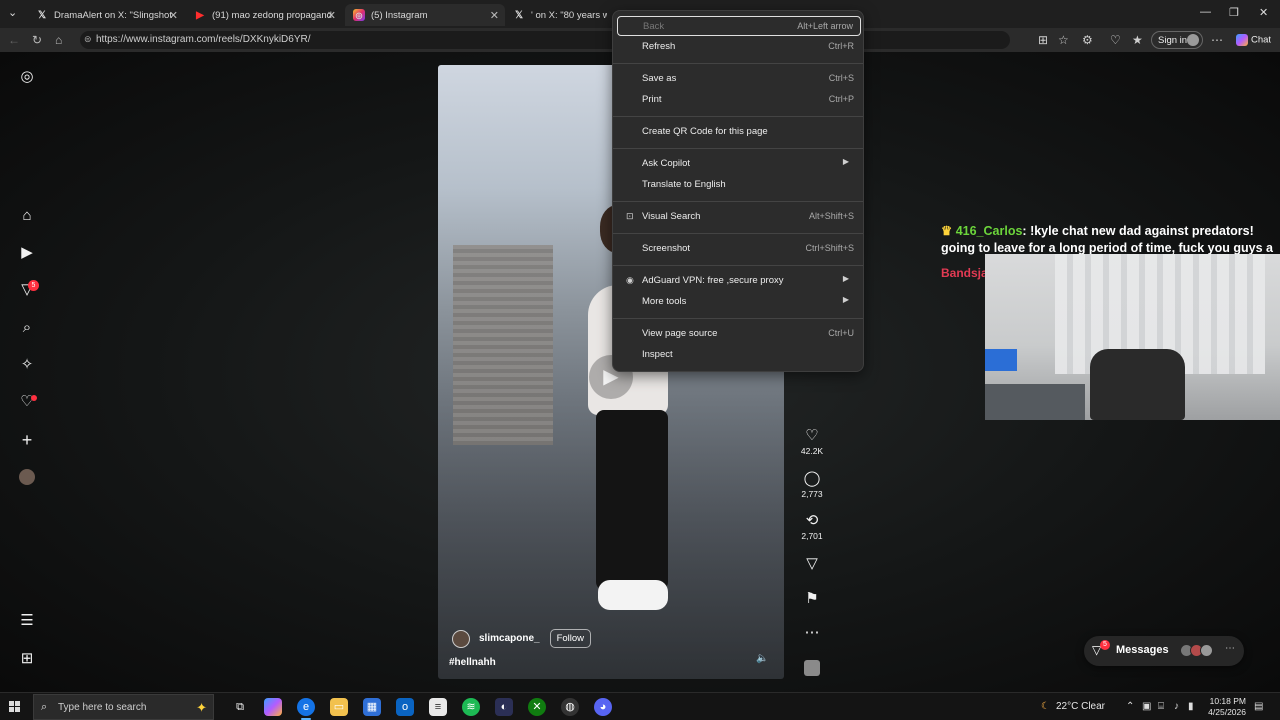  I want to click on share-icon: ▽, so click(812, 563).